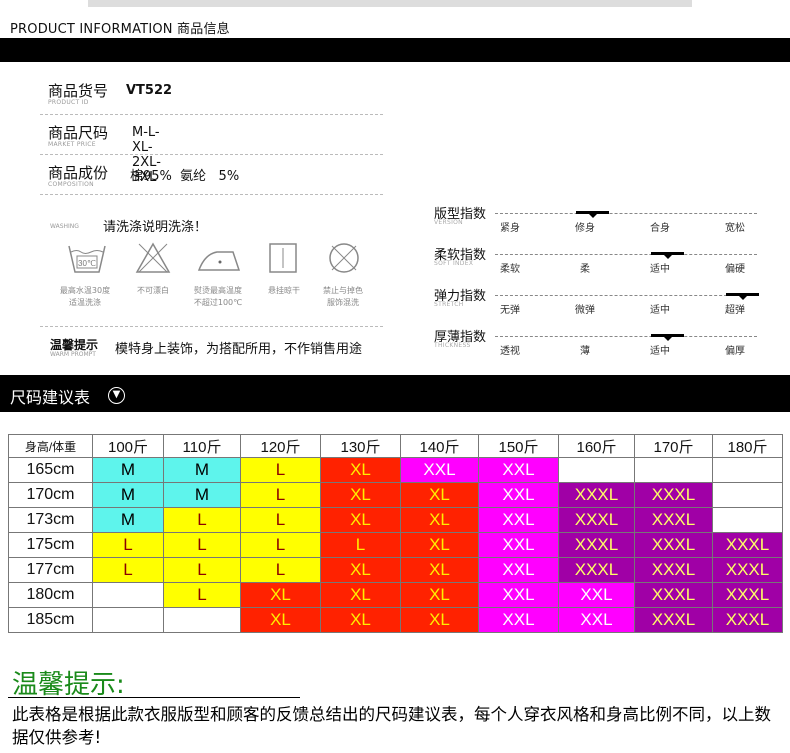  Describe the element at coordinates (120, 29) in the screenshot. I see `section-title: PRODUCT INFORMATION 商品信息` at that location.